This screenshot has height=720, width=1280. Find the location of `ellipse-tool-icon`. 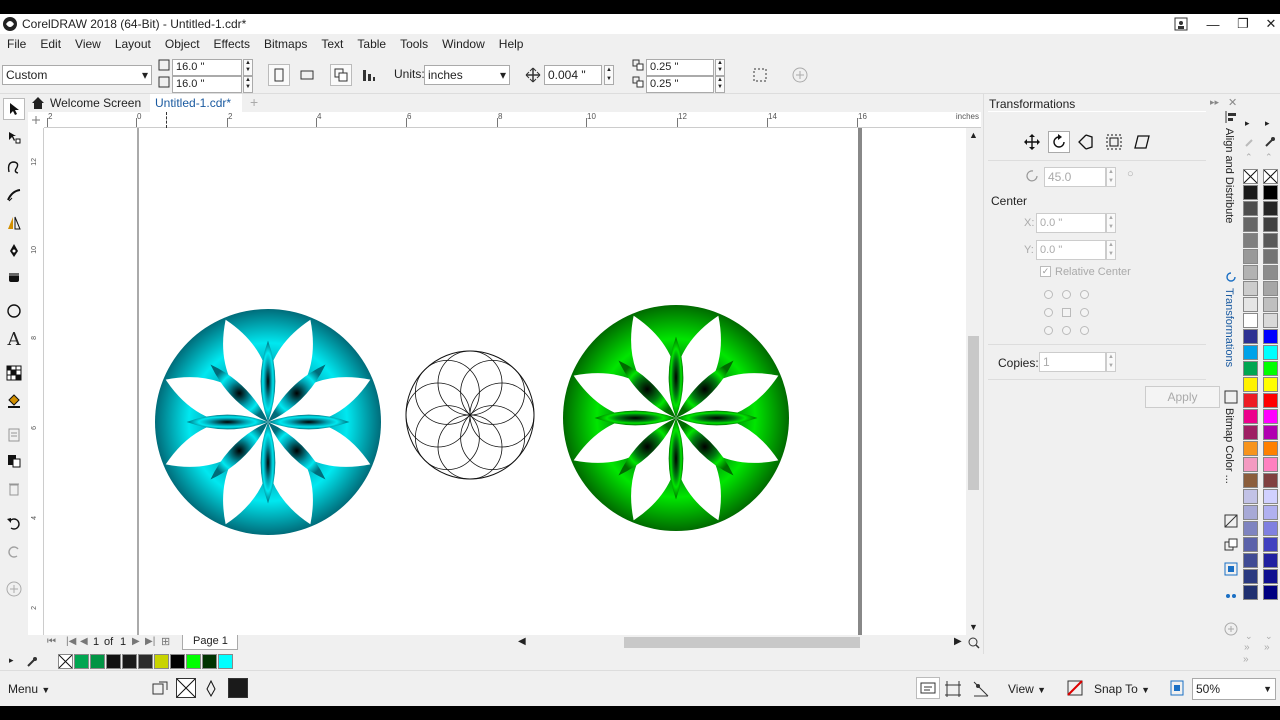

ellipse-tool-icon is located at coordinates (14, 311).